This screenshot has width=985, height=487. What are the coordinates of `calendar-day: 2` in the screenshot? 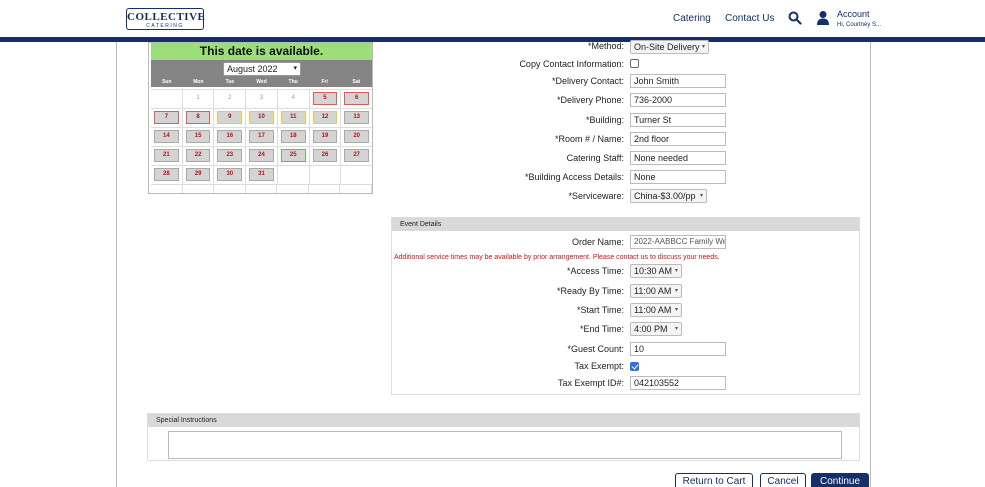 It's located at (230, 98).